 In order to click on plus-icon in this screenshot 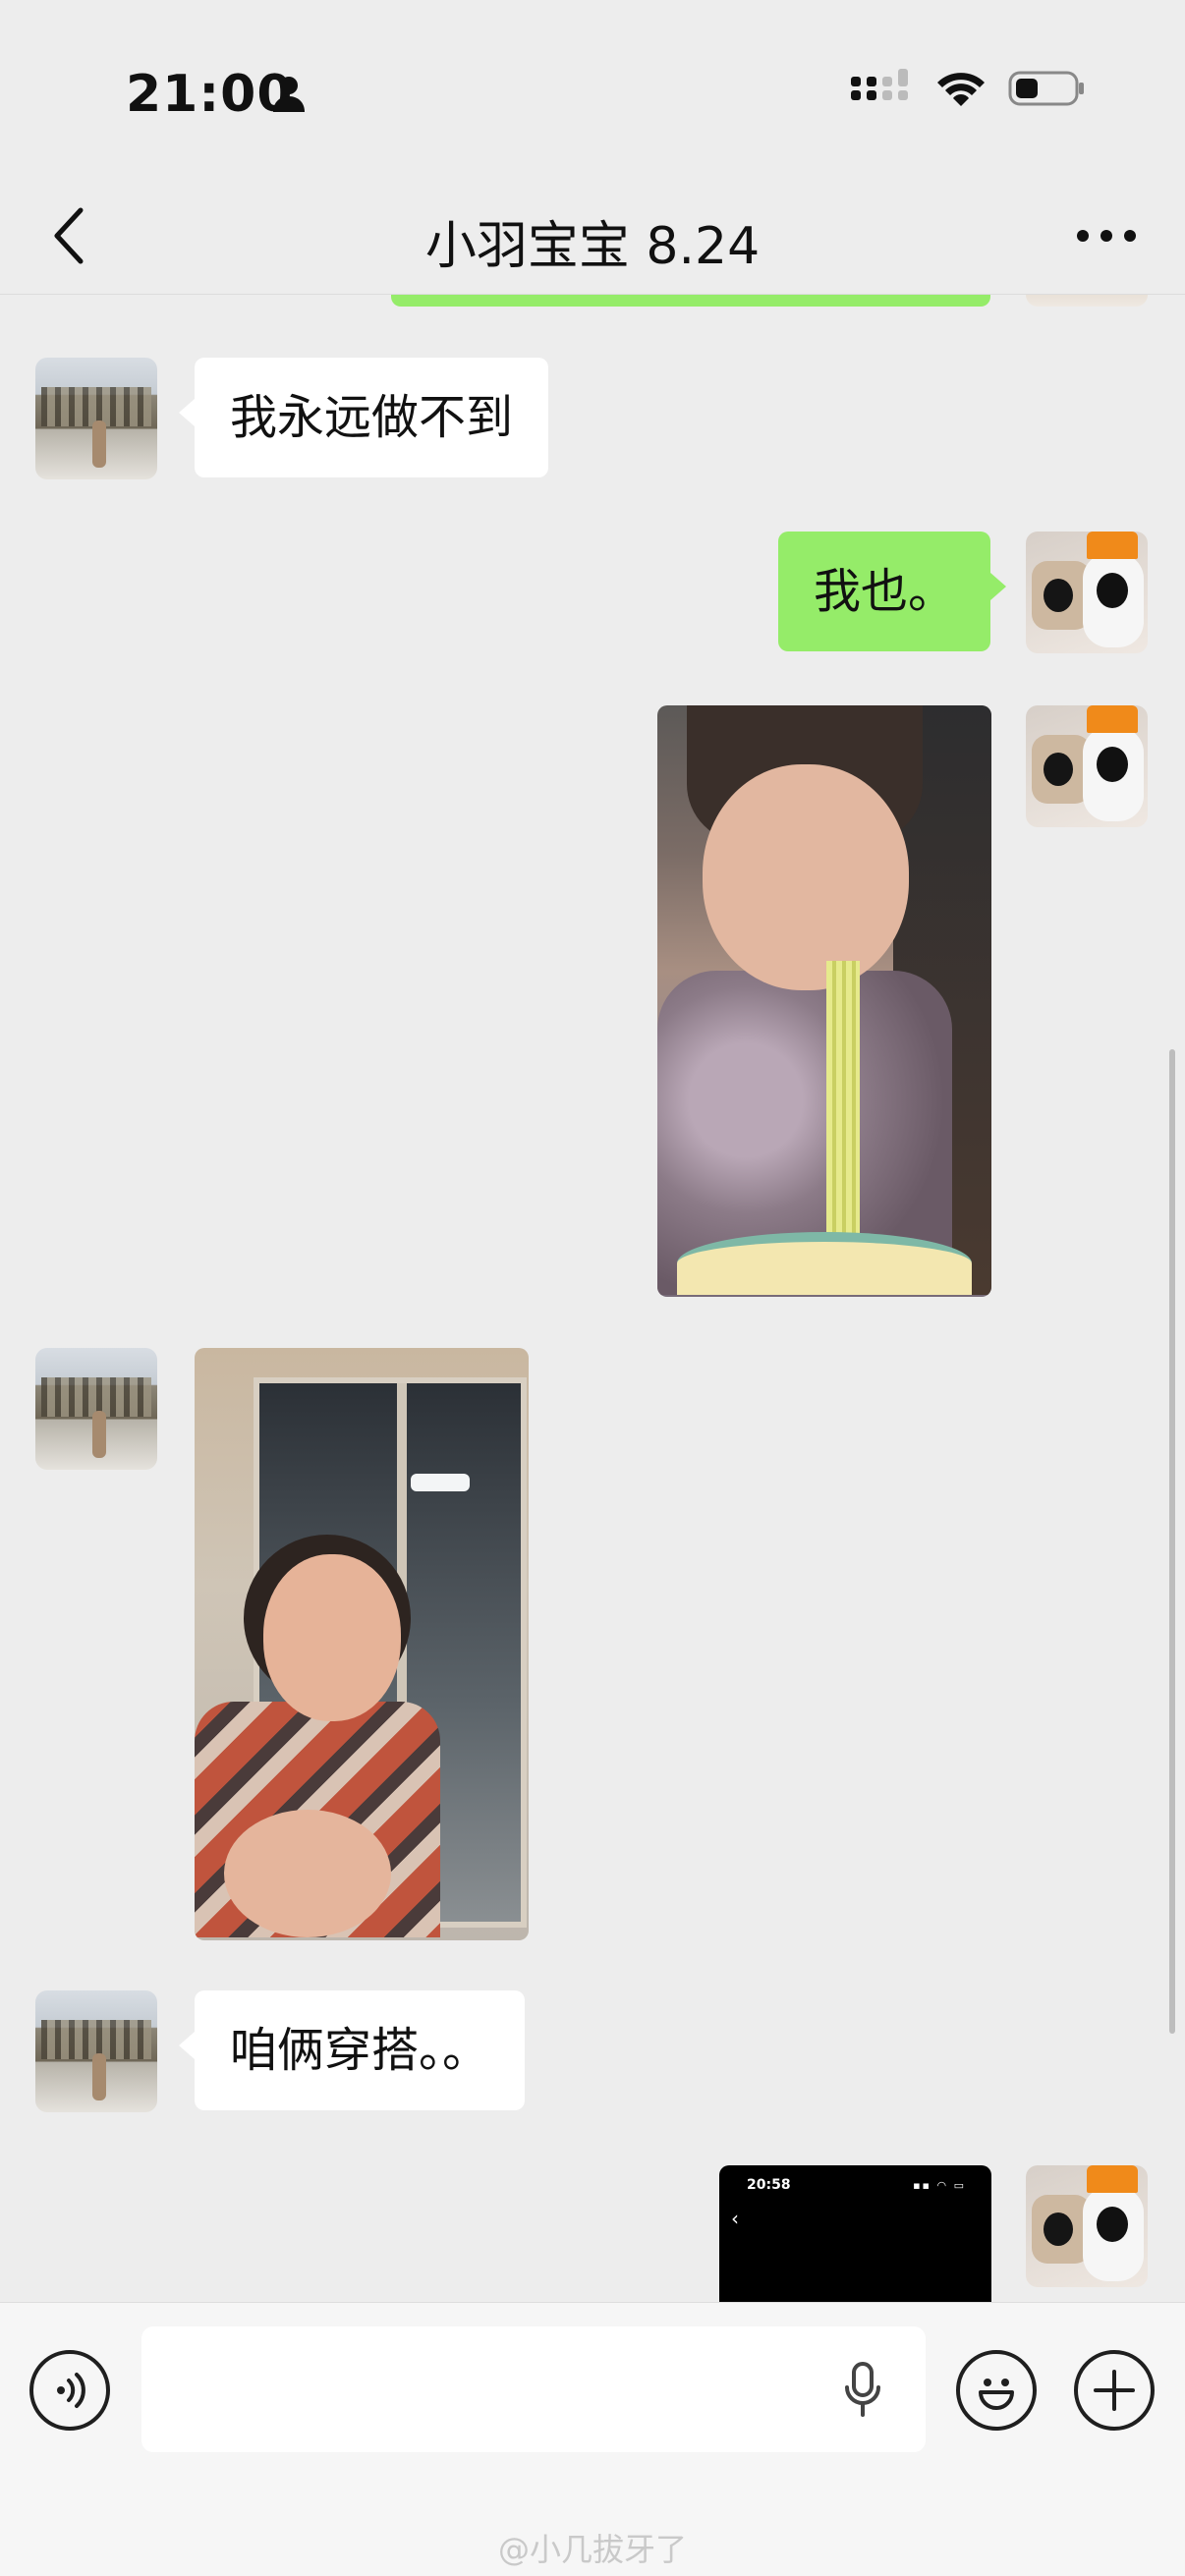, I will do `click(1115, 2390)`.